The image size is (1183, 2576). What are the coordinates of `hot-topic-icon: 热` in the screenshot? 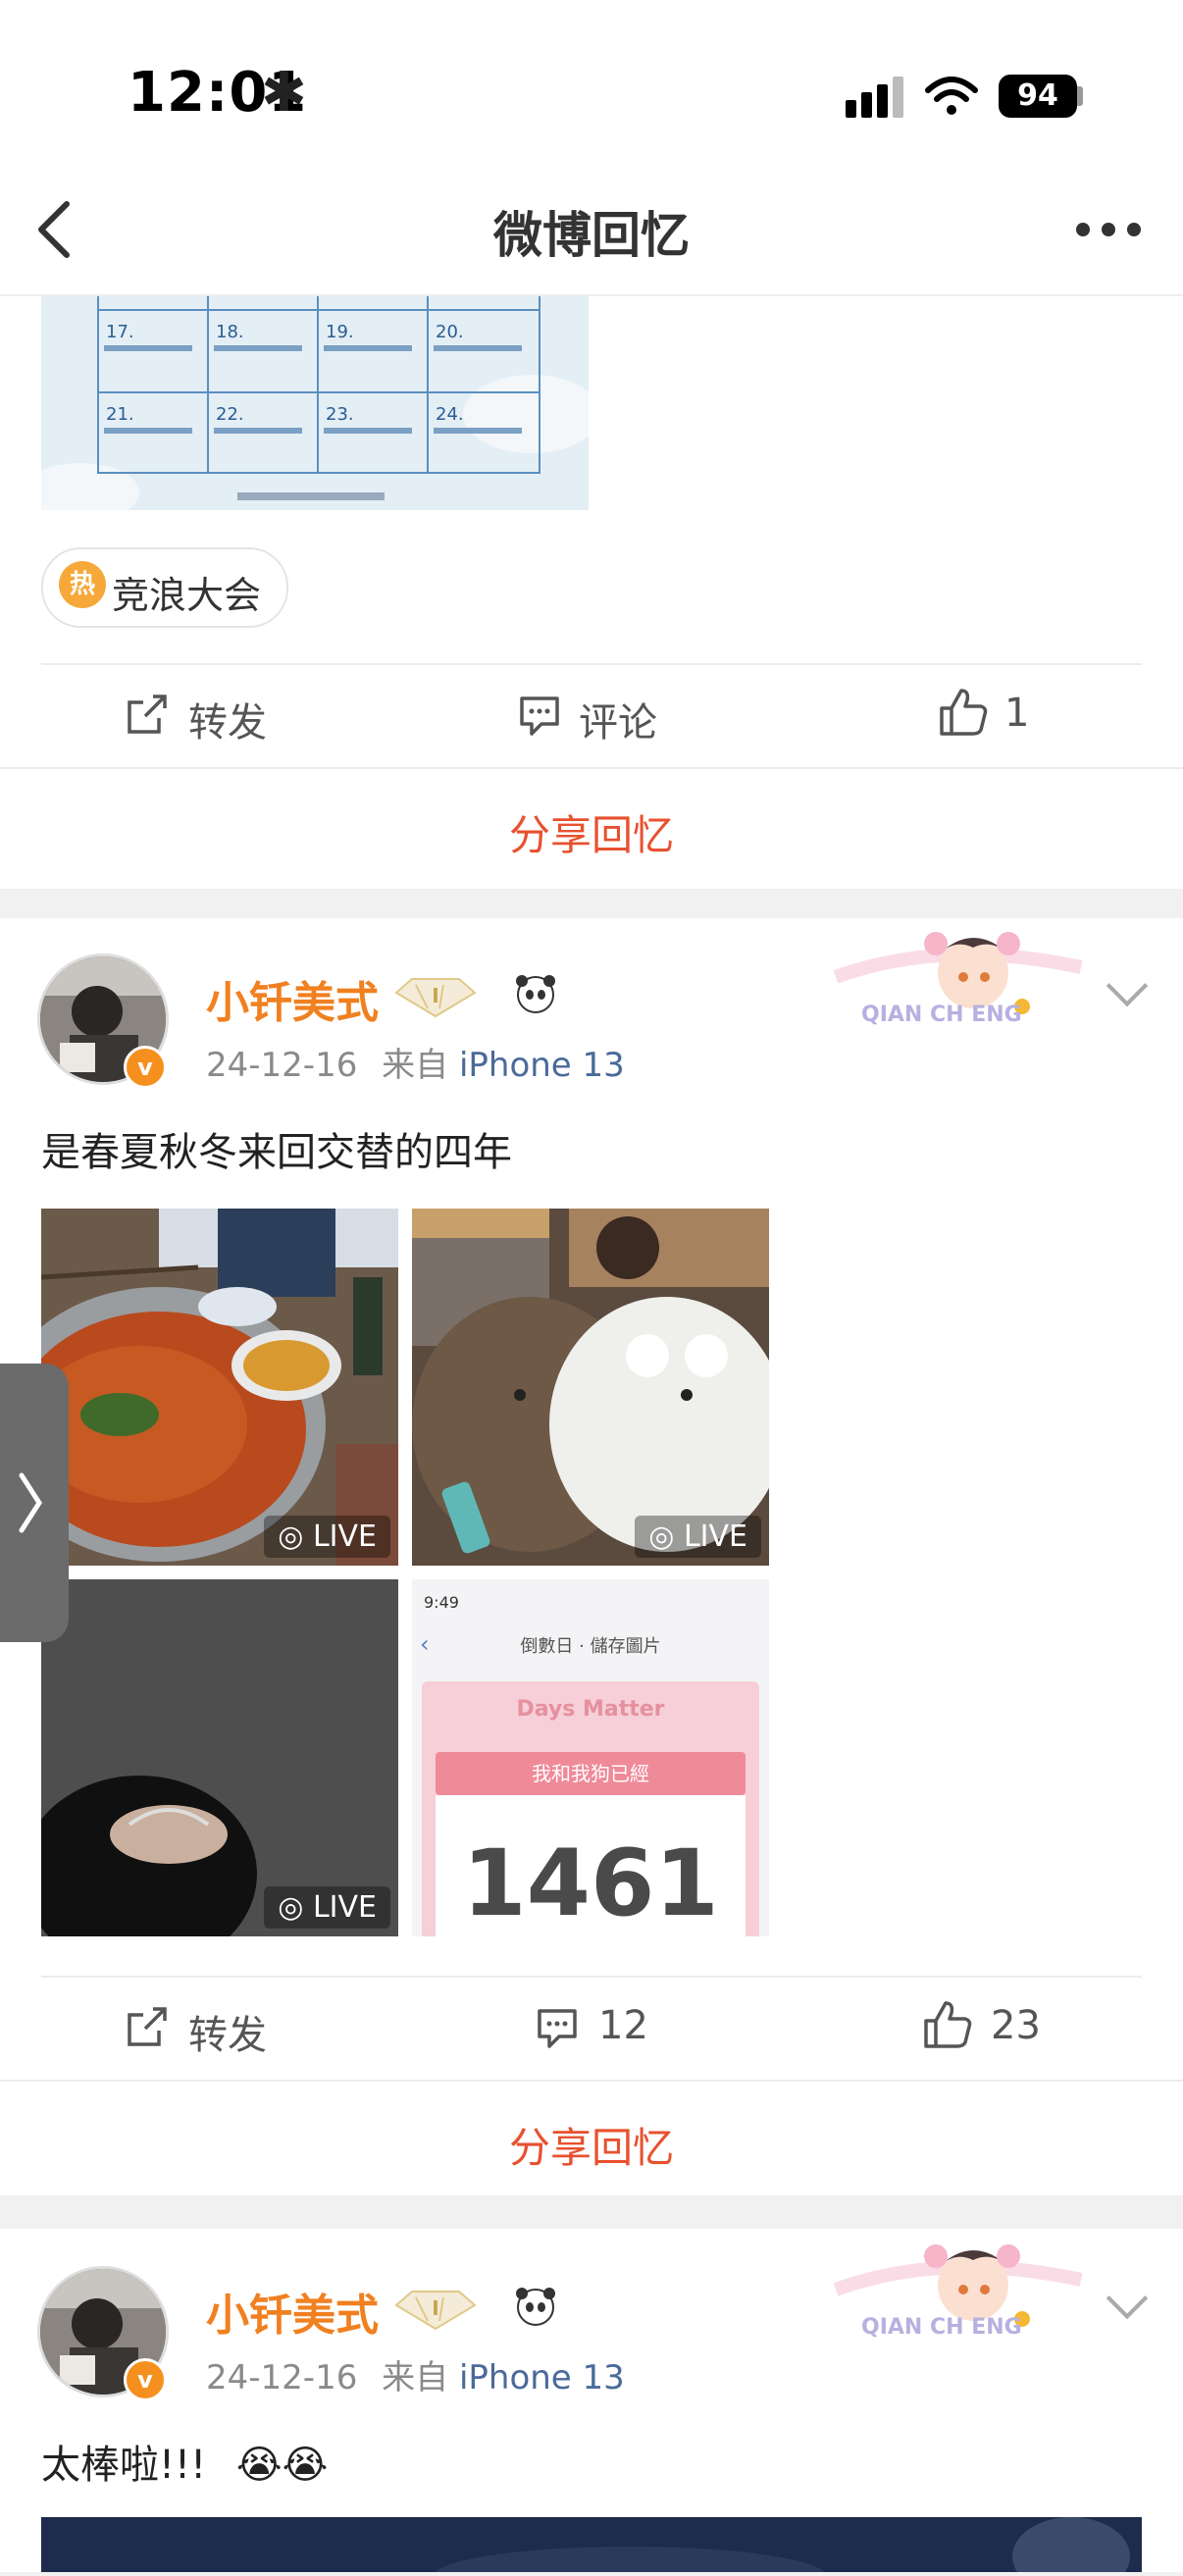 It's located at (83, 584).